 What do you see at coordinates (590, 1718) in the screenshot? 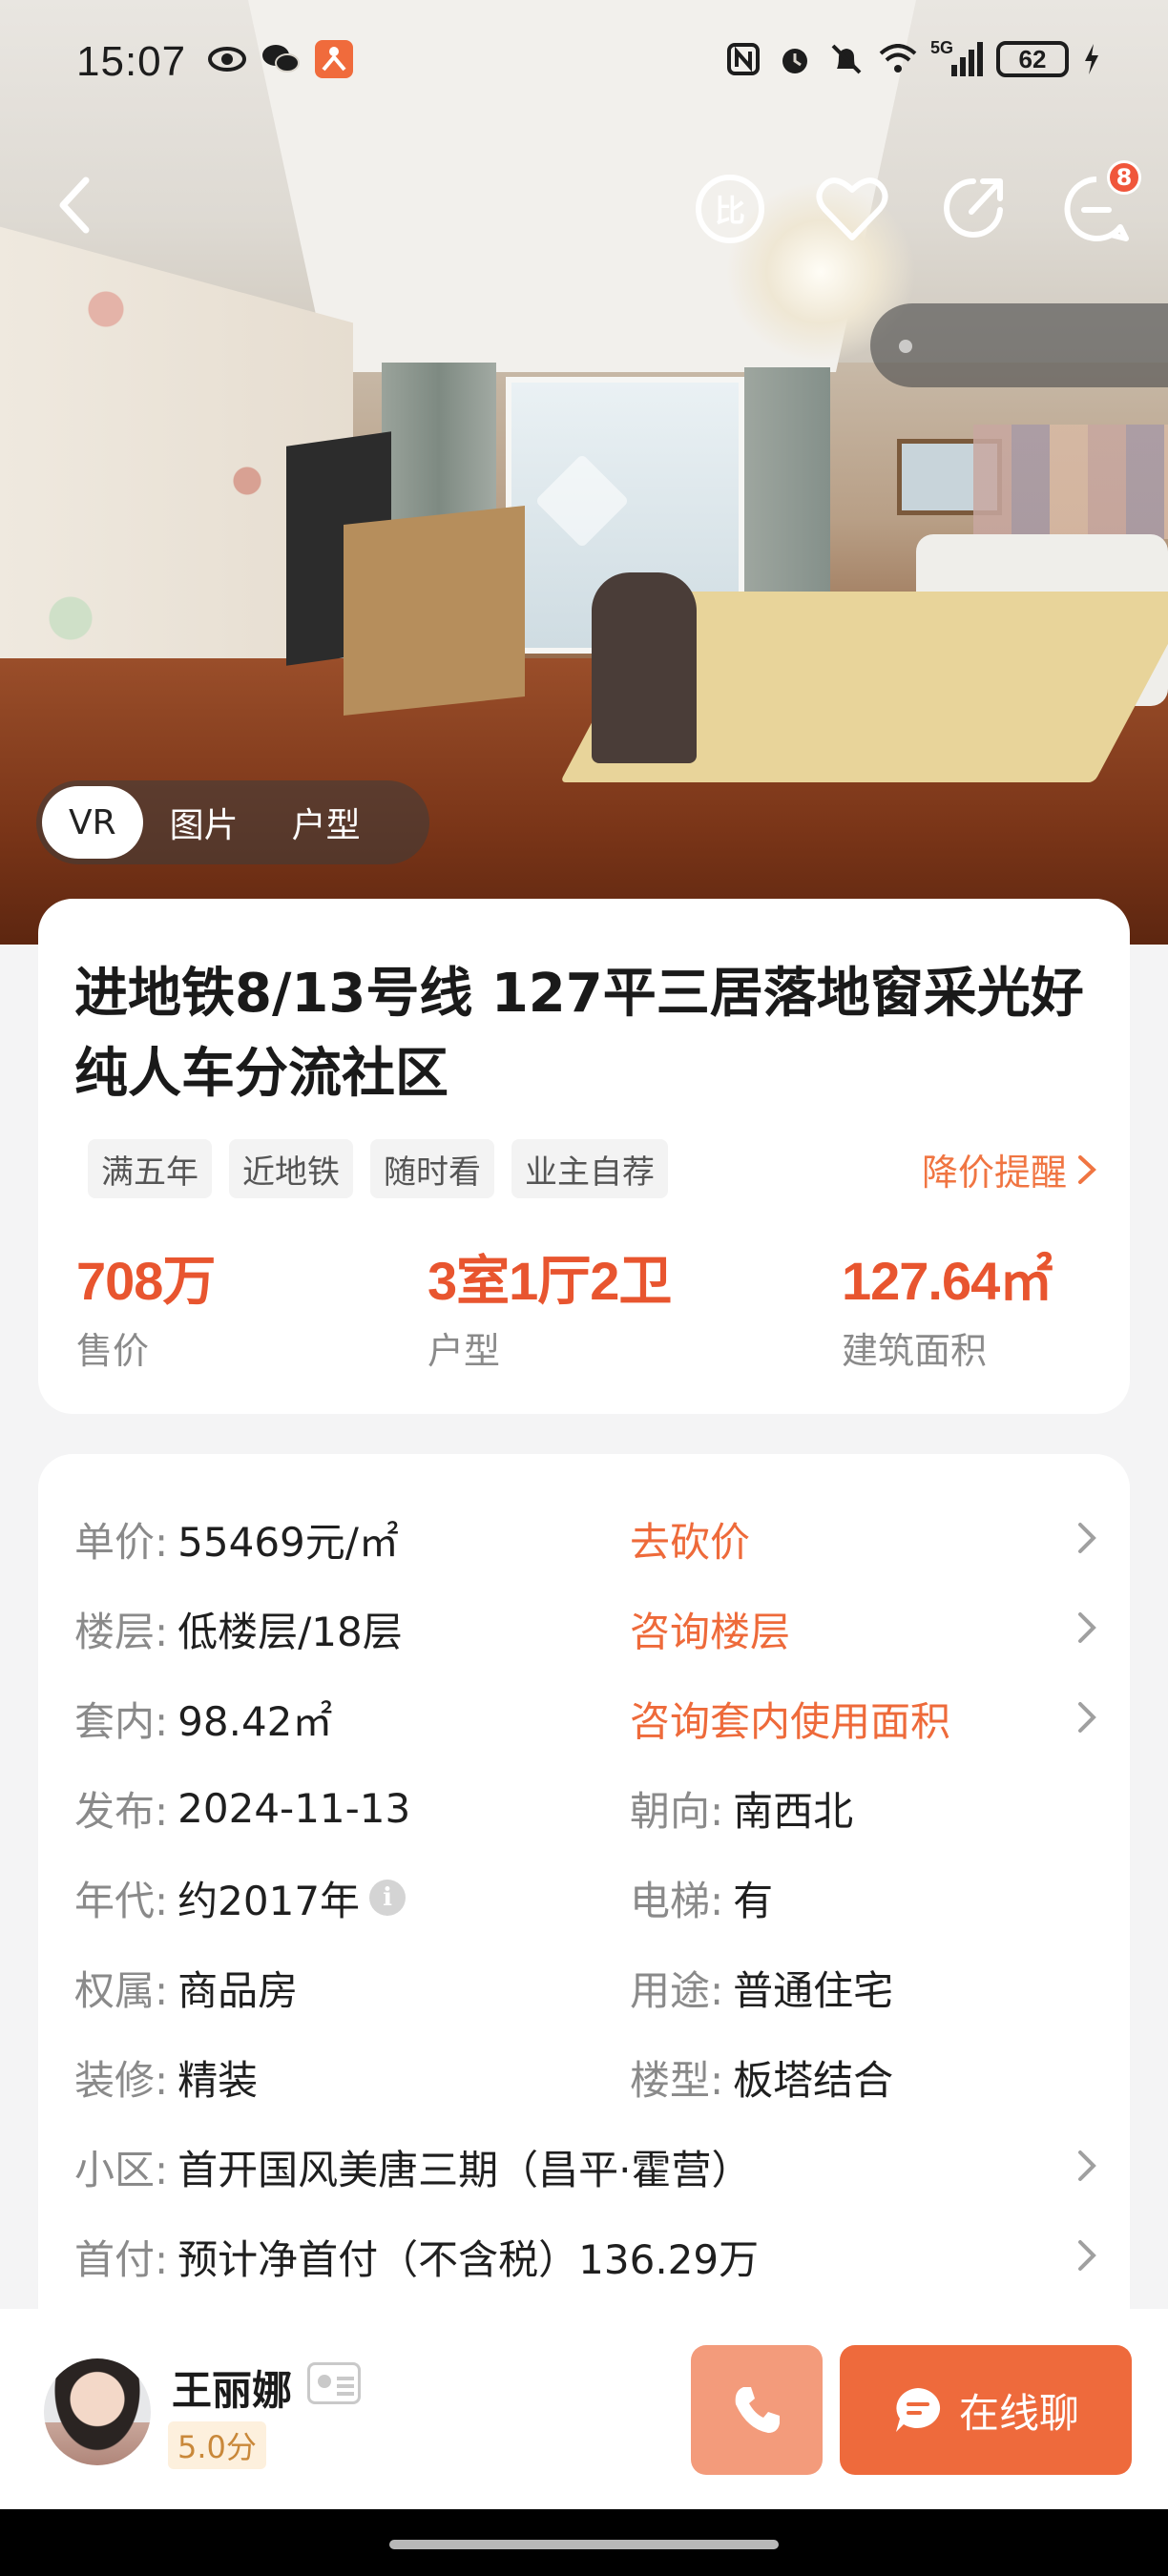
I see `row-inner-area: 套内: 98.42㎡ 咨询套内使用面积` at bounding box center [590, 1718].